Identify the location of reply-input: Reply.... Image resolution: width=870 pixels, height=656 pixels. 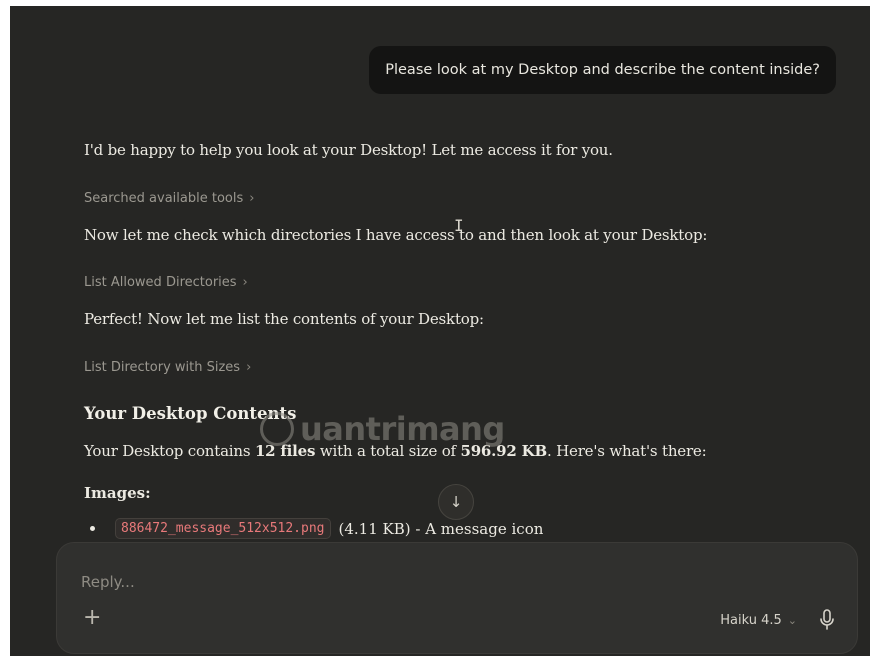
(108, 582).